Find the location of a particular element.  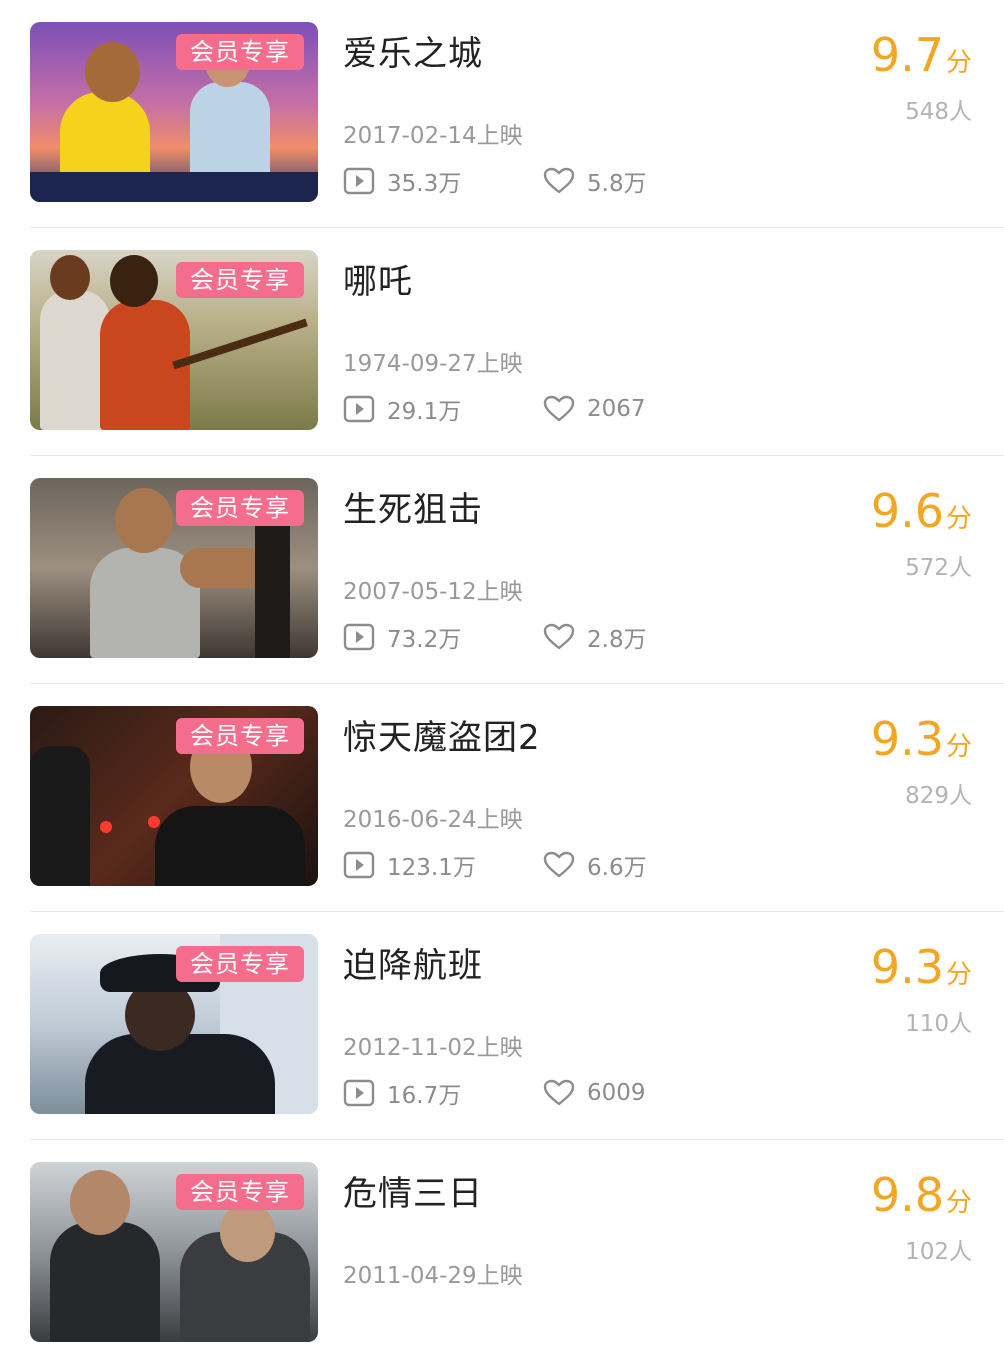

play-count: 73.2万 is located at coordinates (443, 637).